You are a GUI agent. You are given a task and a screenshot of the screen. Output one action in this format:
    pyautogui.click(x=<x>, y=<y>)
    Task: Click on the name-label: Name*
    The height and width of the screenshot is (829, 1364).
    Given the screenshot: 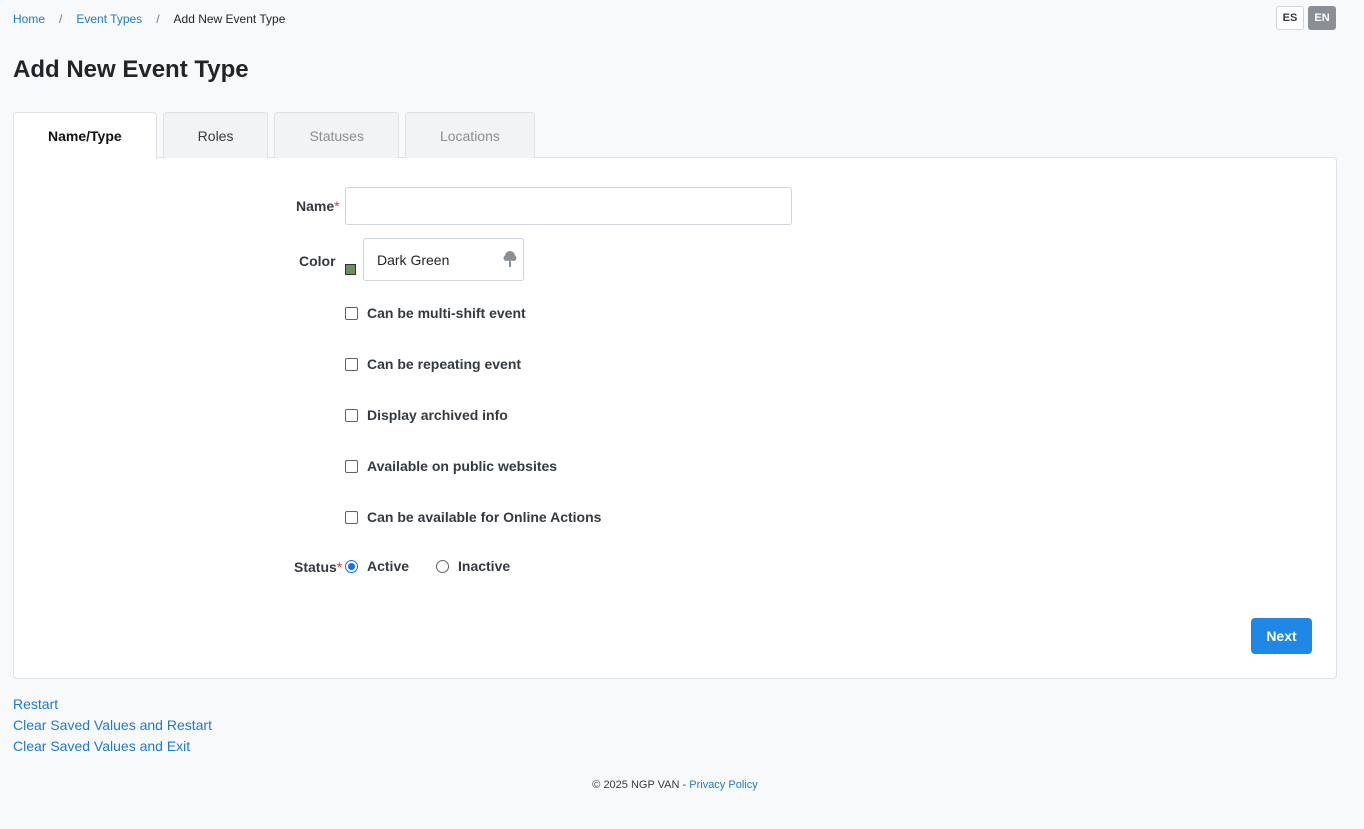 What is the action you would take?
    pyautogui.click(x=318, y=206)
    